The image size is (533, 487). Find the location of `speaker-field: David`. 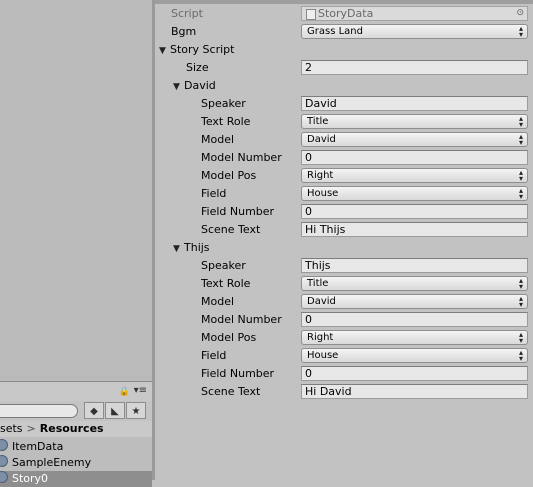

speaker-field: David is located at coordinates (414, 103).